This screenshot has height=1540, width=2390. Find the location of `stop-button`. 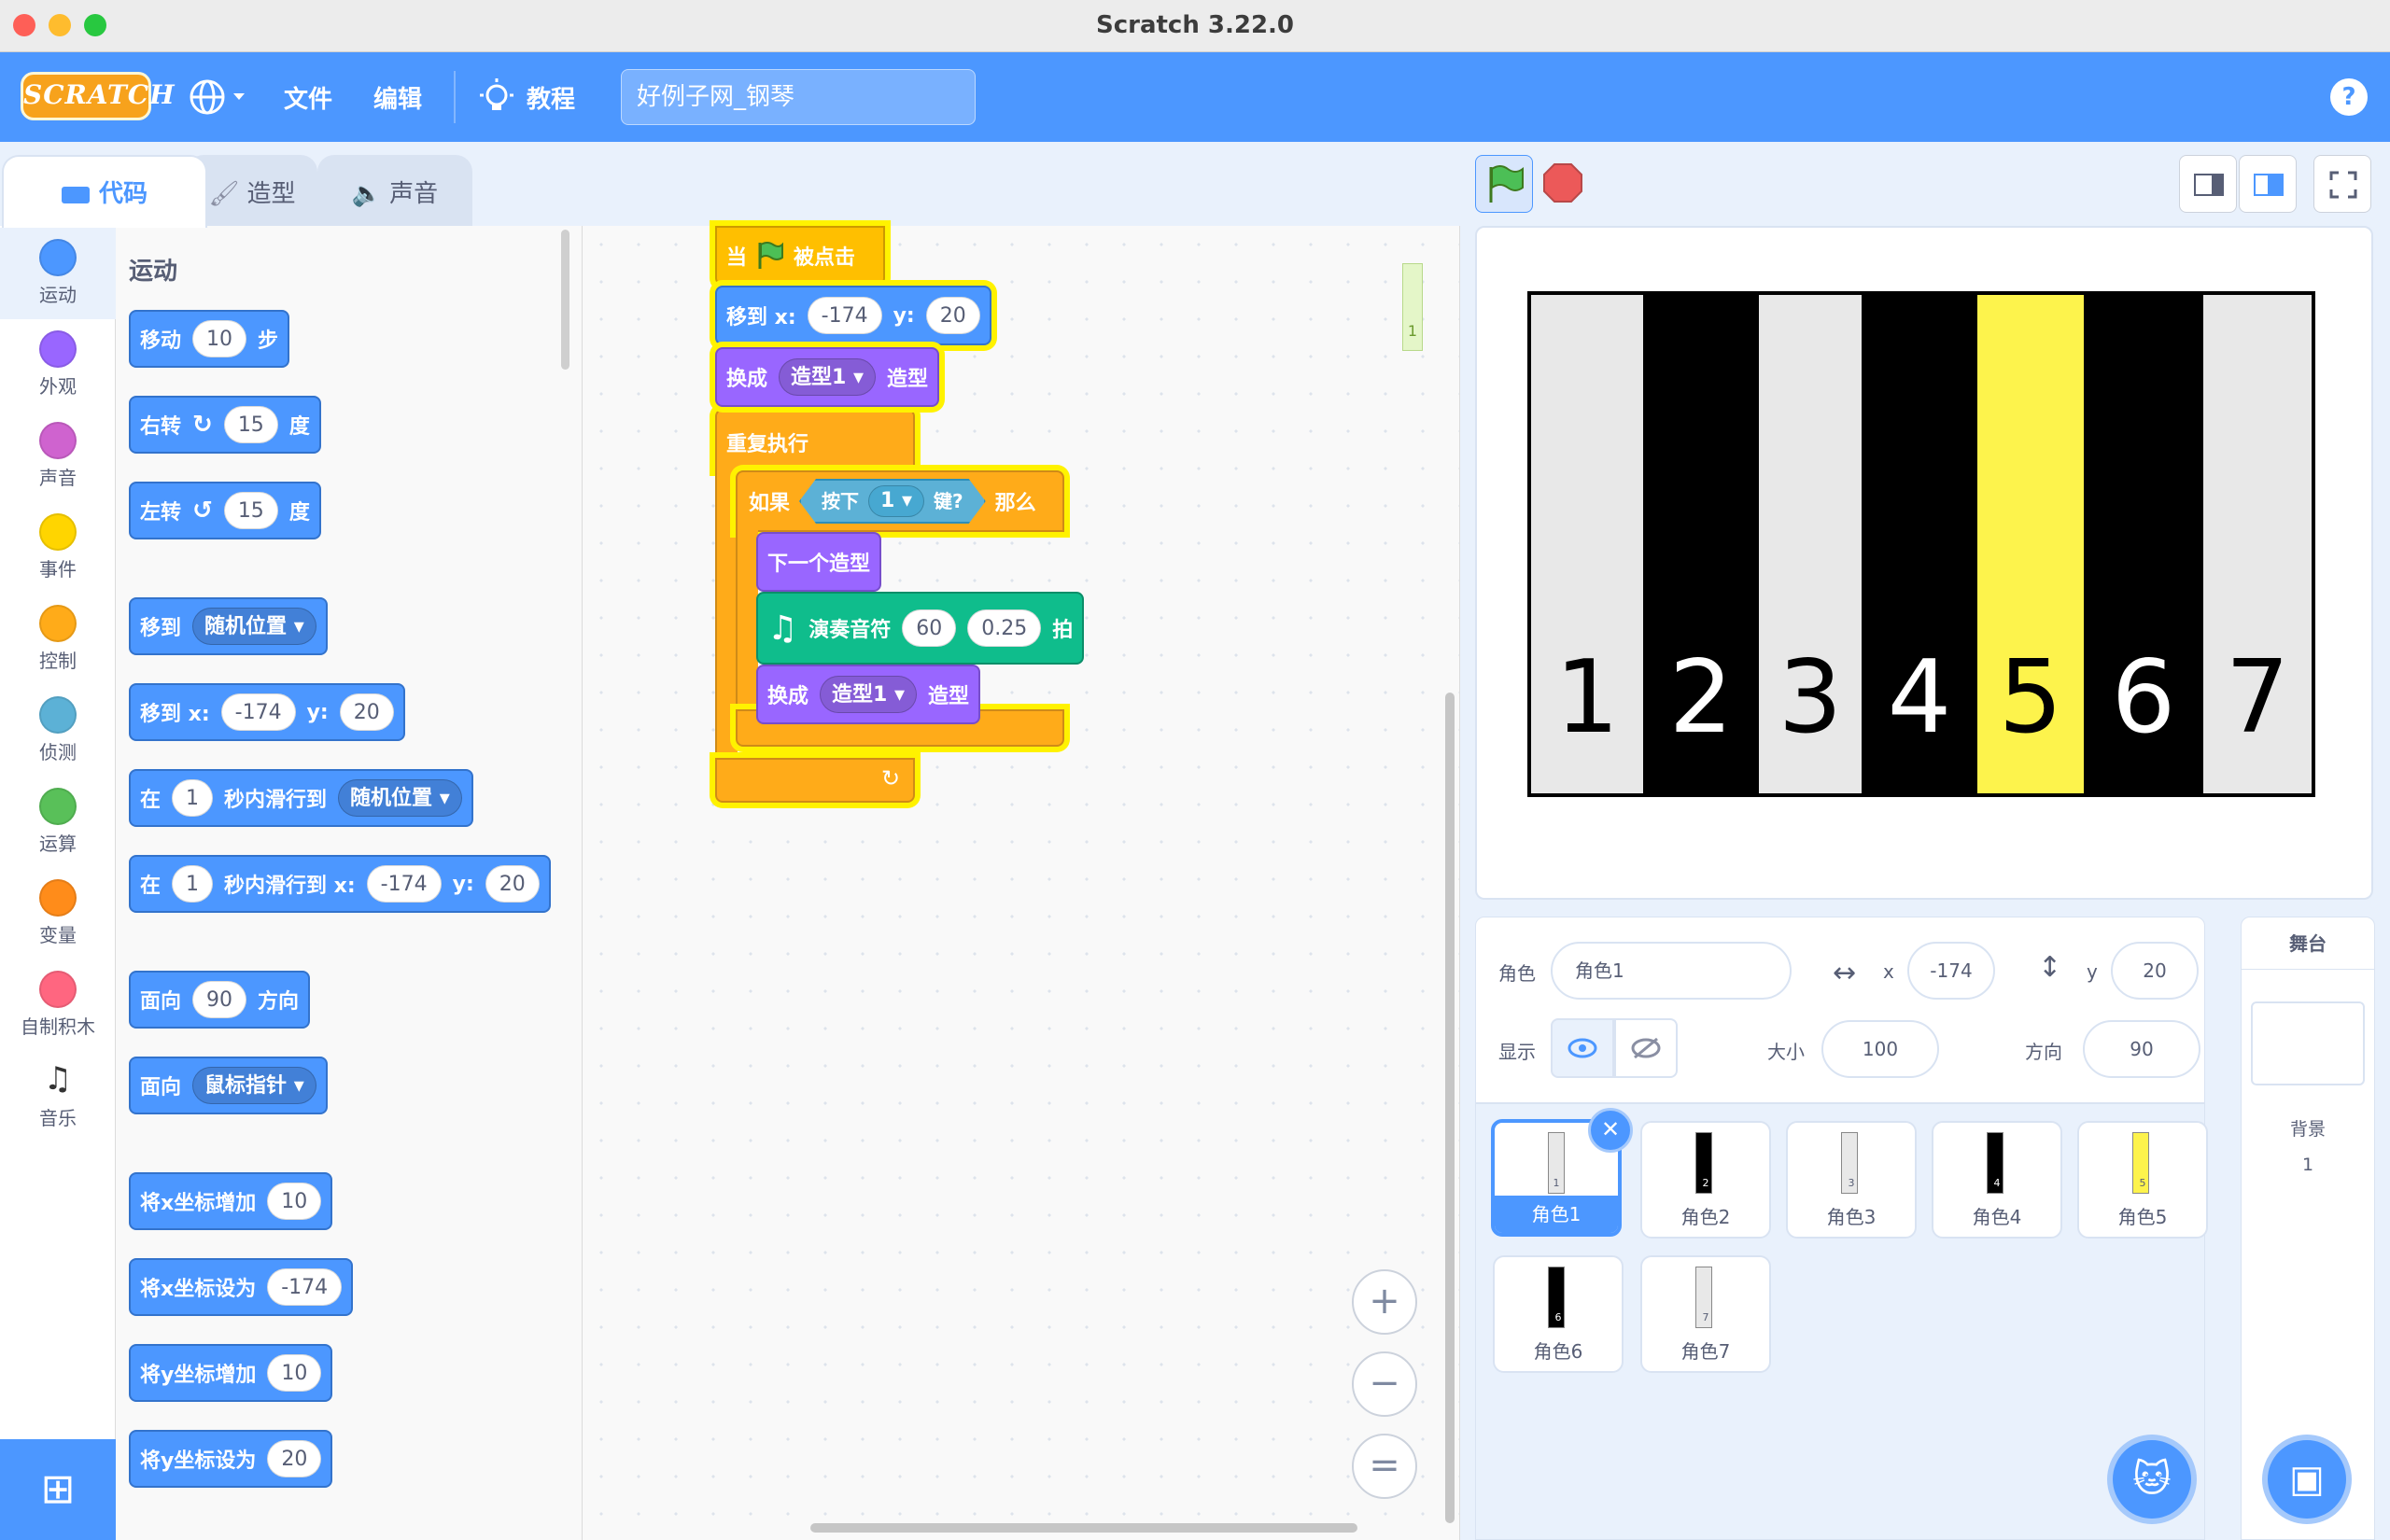

stop-button is located at coordinates (1562, 182).